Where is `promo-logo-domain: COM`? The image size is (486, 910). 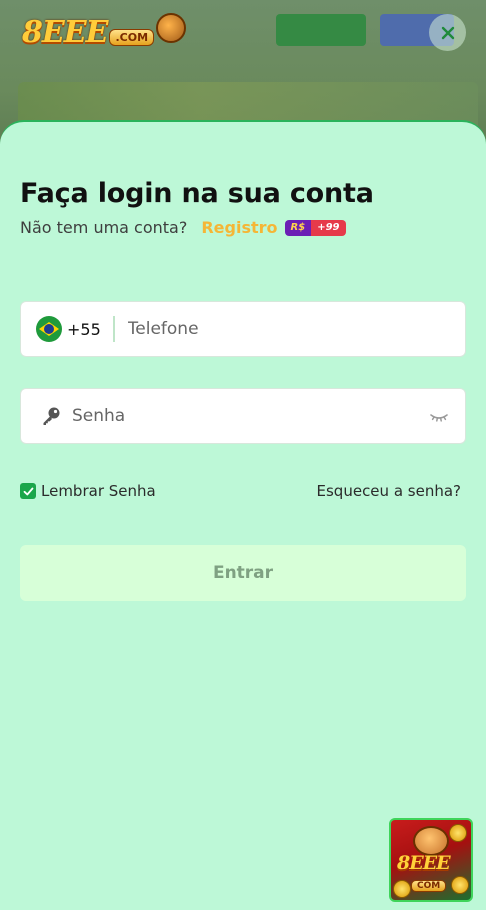
promo-logo-domain: COM is located at coordinates (429, 886).